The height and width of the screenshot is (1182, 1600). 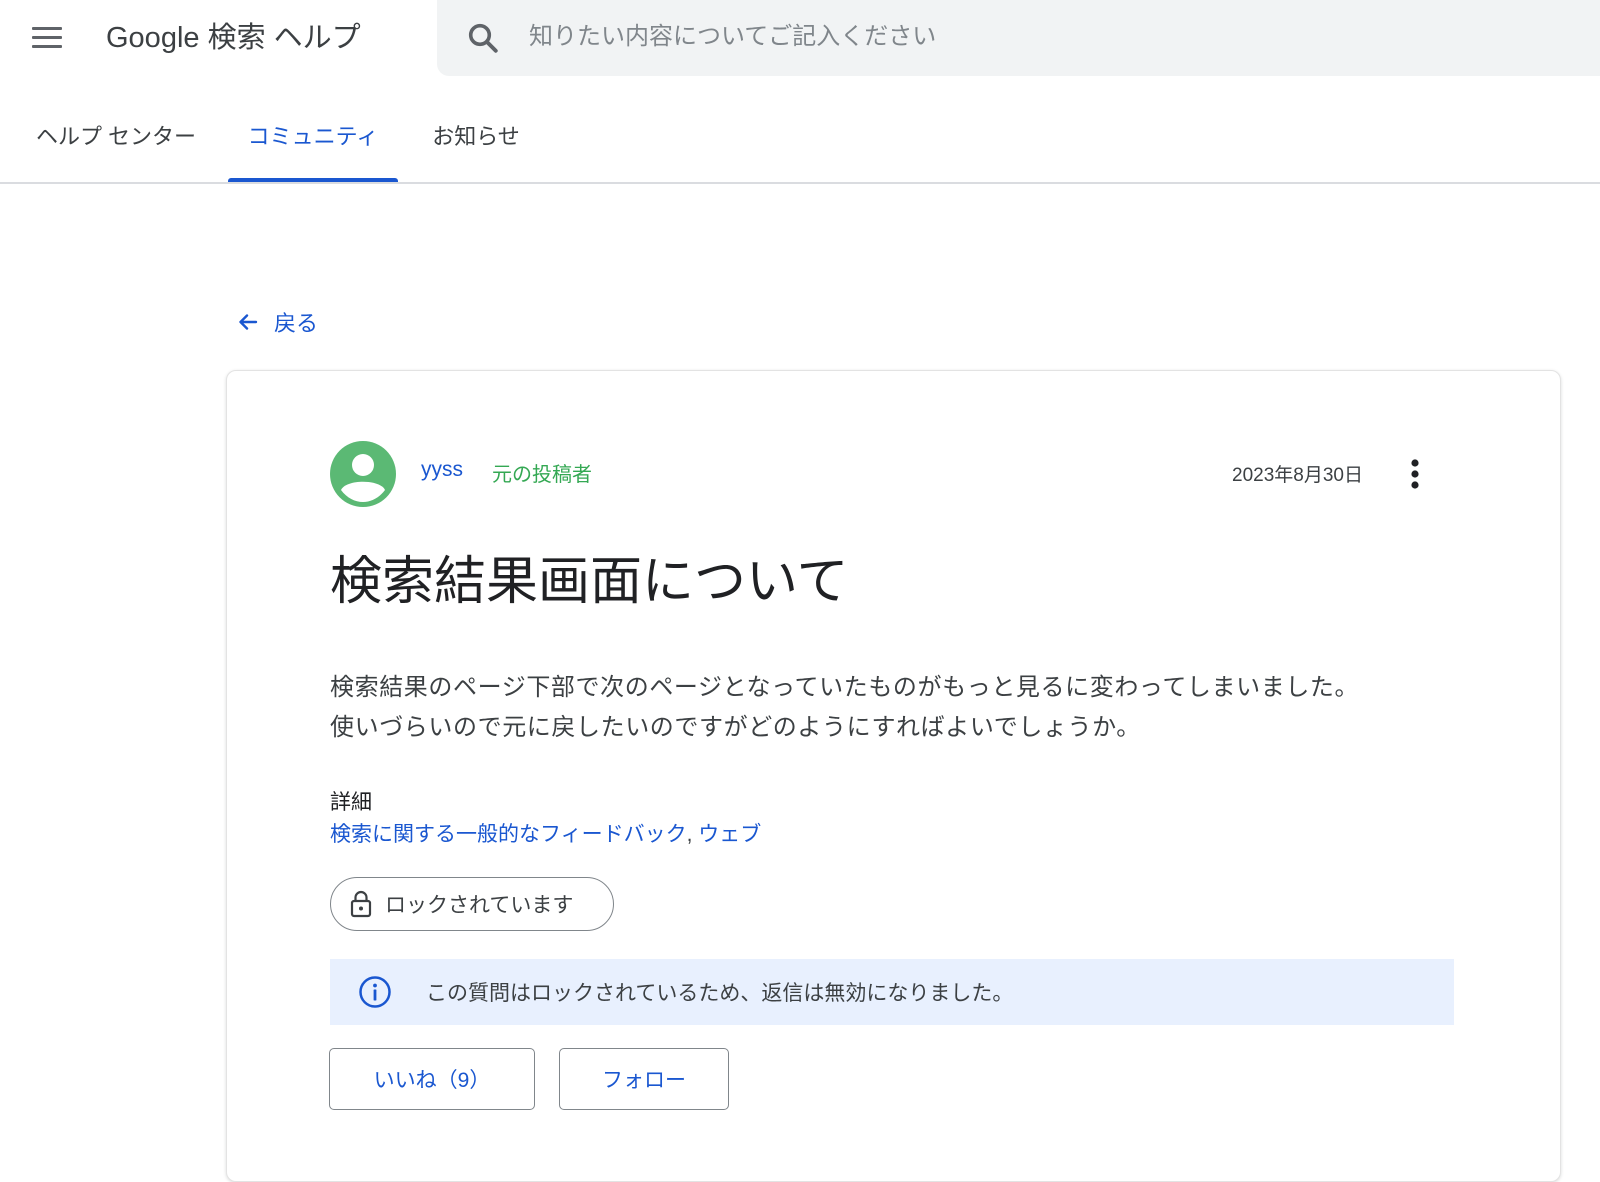 What do you see at coordinates (800, 183) in the screenshot?
I see `tab-divider` at bounding box center [800, 183].